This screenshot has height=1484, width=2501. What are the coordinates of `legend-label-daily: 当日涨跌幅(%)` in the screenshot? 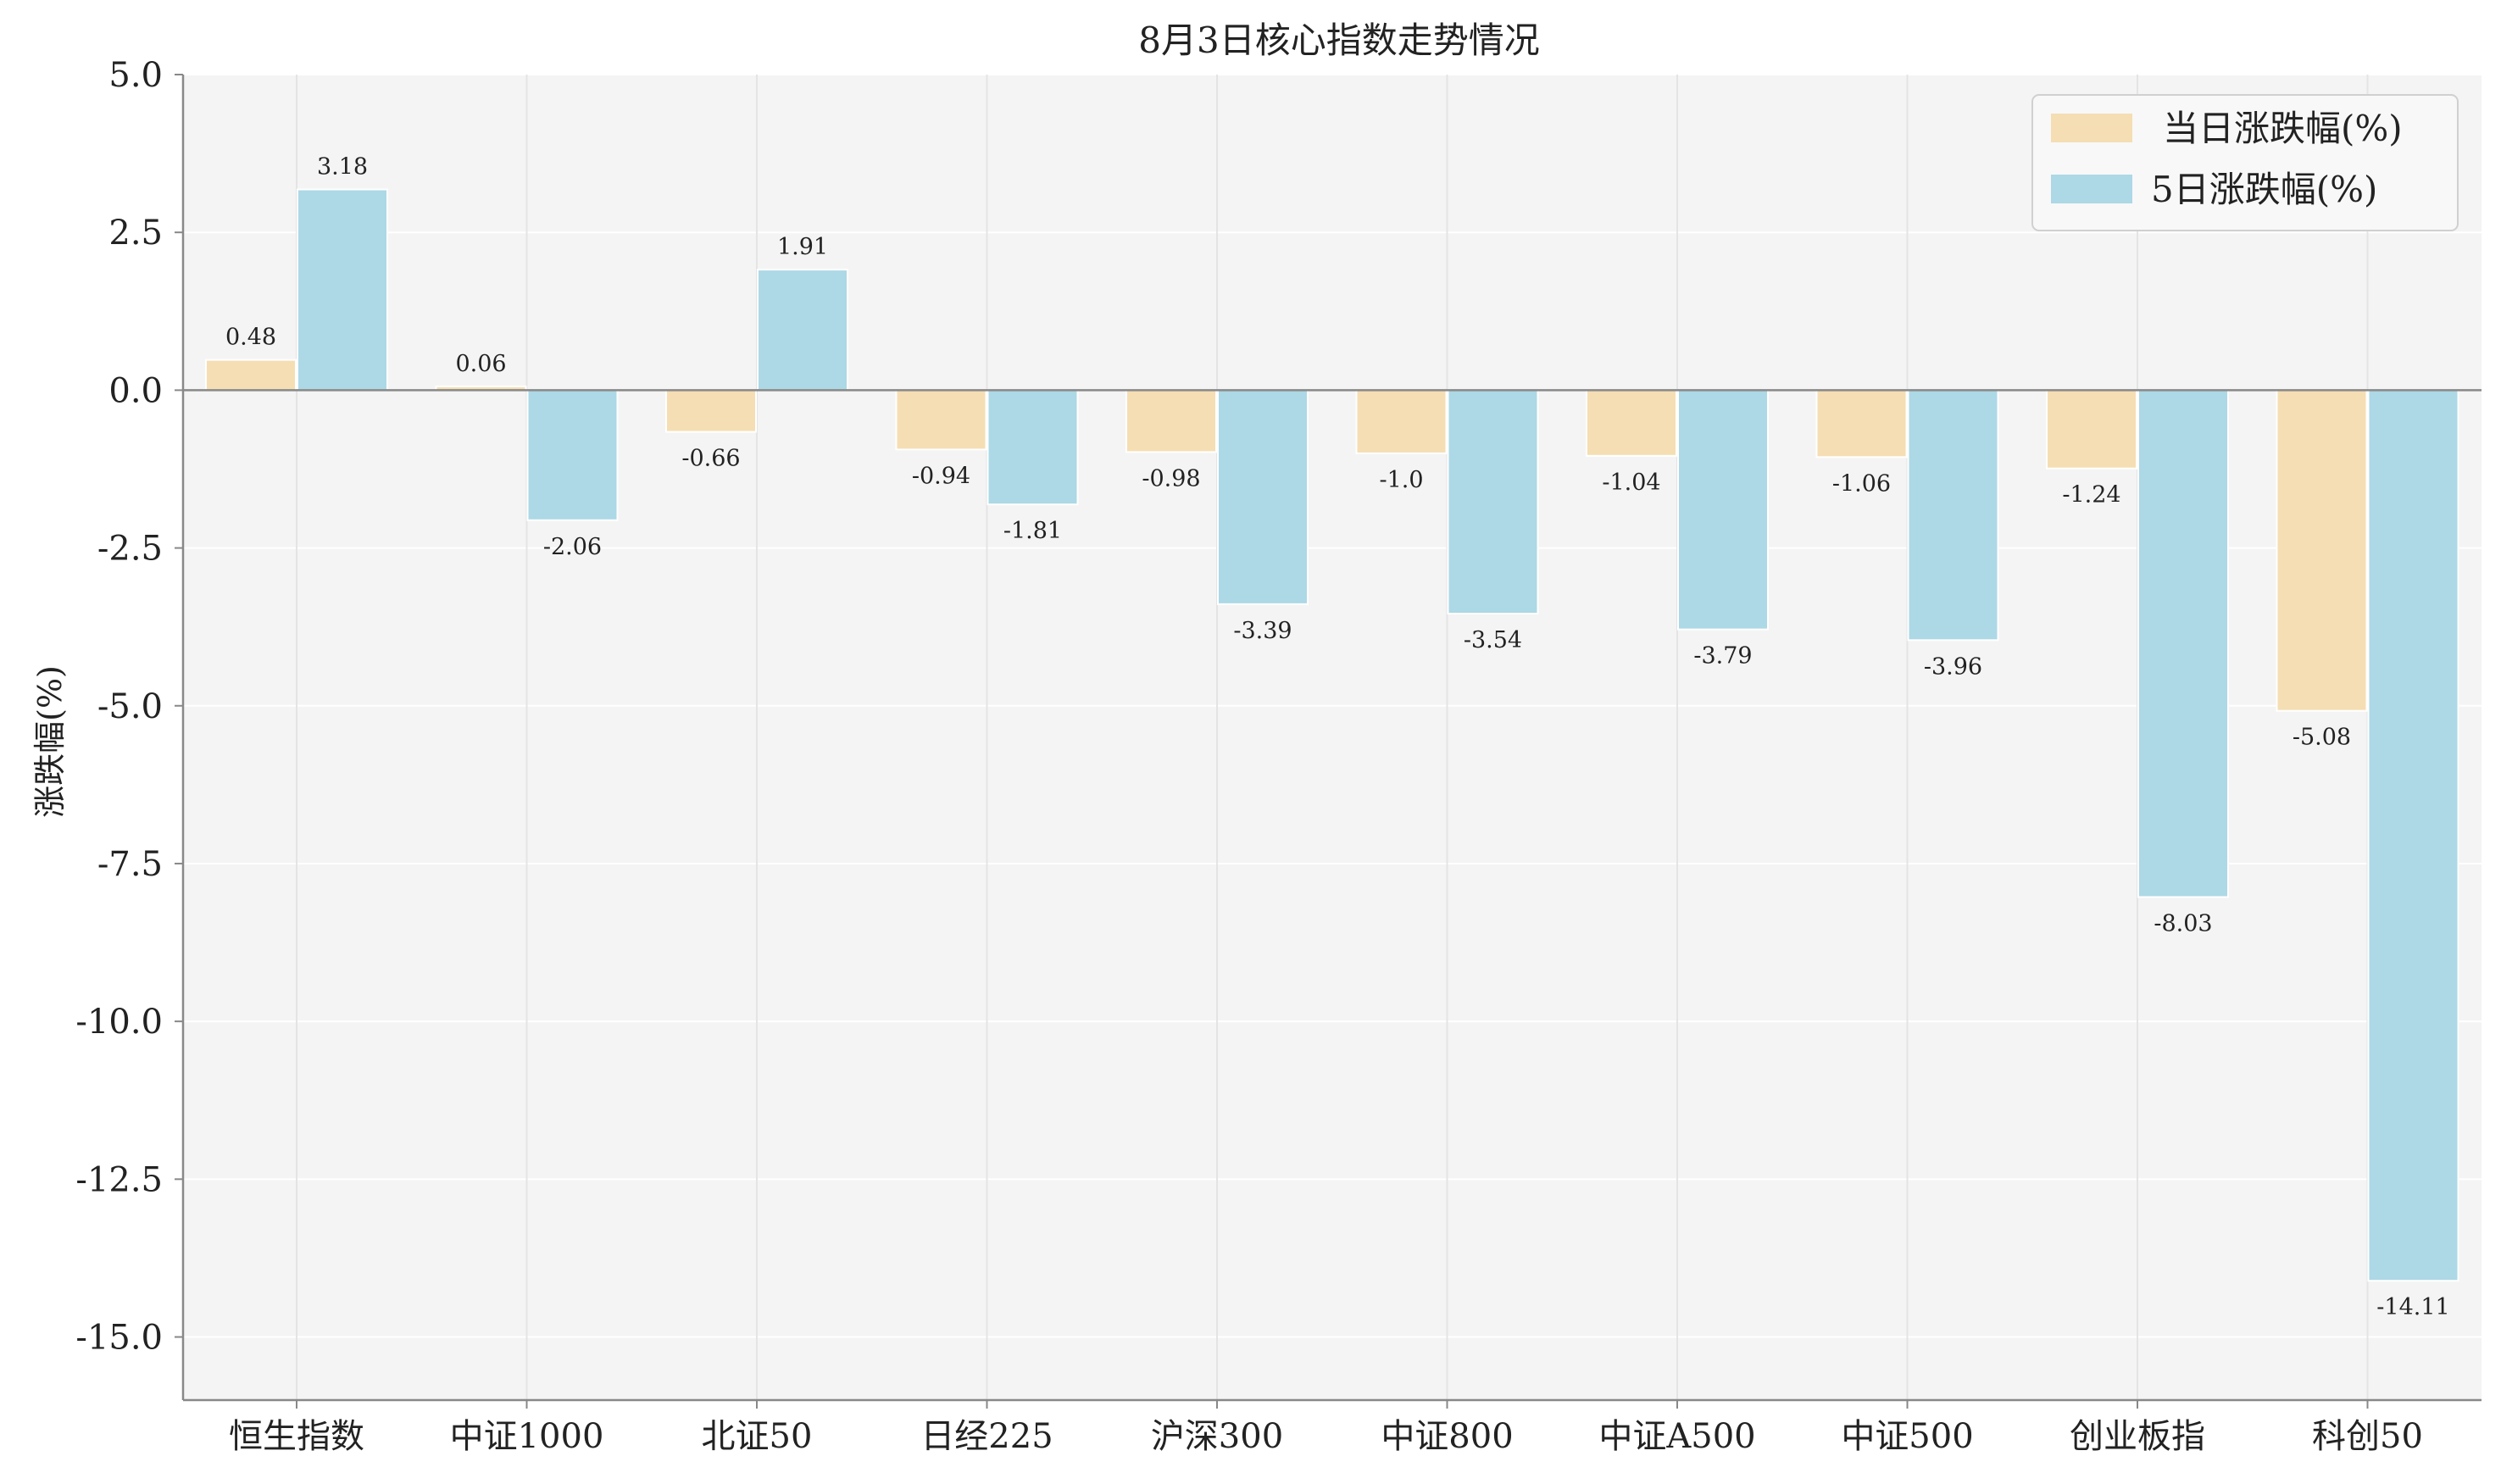 It's located at (2283, 129).